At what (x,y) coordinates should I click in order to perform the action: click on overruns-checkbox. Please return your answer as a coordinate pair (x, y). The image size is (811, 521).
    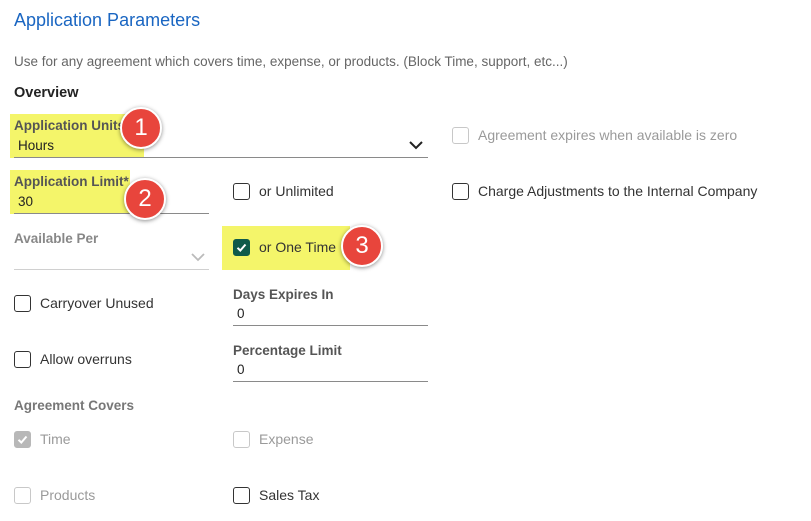
    Looking at the image, I should click on (22, 359).